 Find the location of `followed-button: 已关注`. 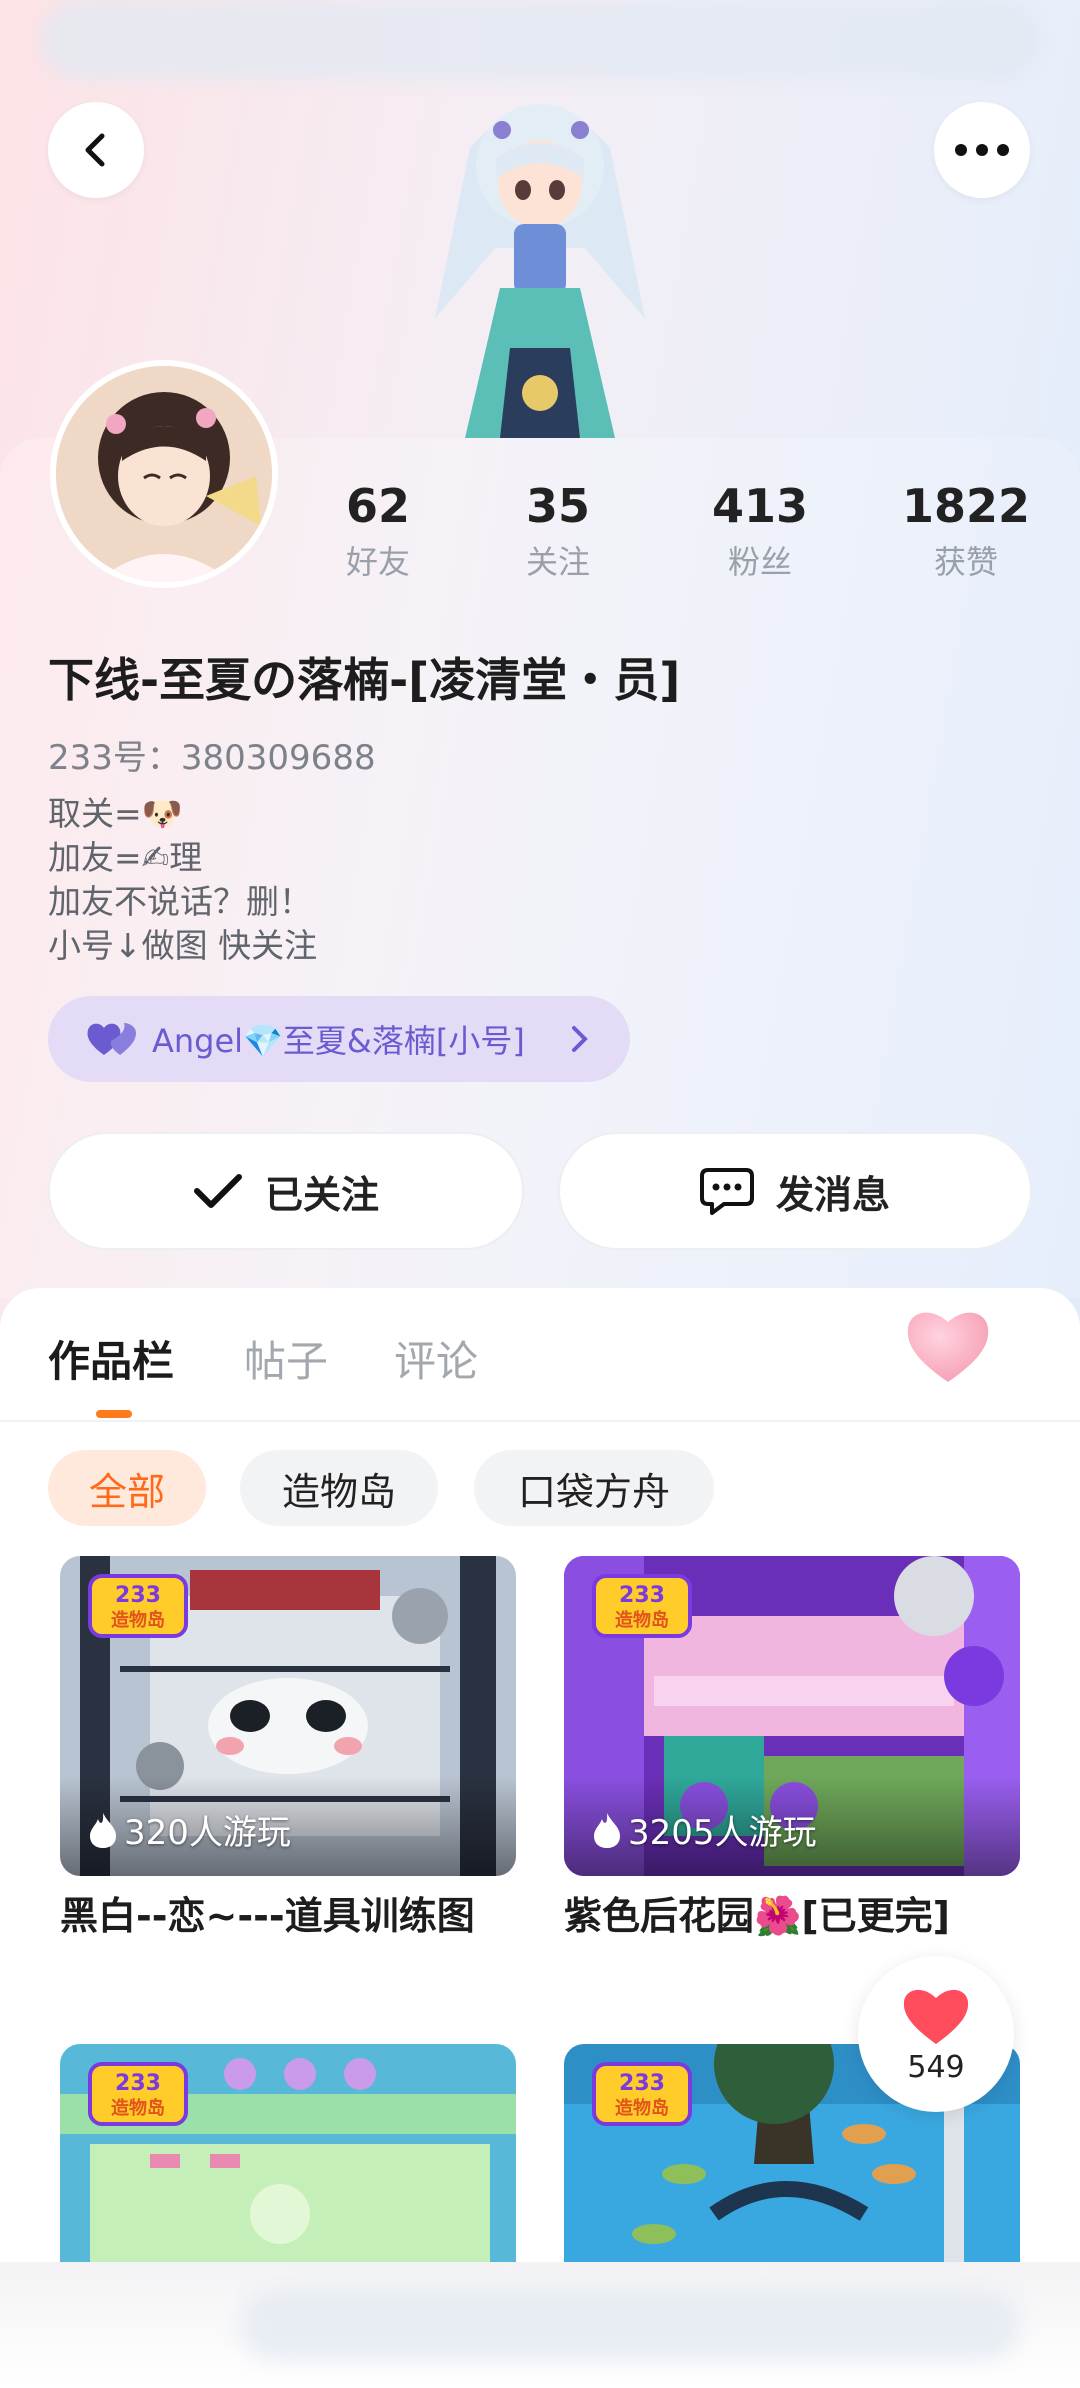

followed-button: 已关注 is located at coordinates (286, 1191).